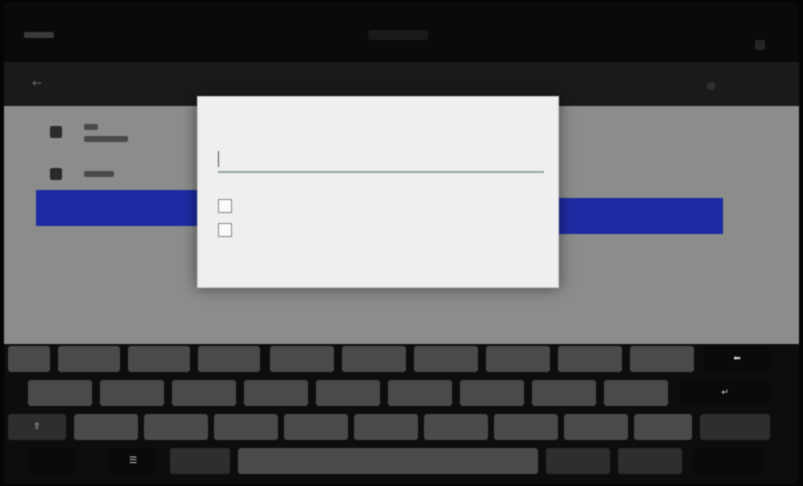 Image resolution: width=803 pixels, height=486 pixels. I want to click on text-cursor, so click(218, 159).